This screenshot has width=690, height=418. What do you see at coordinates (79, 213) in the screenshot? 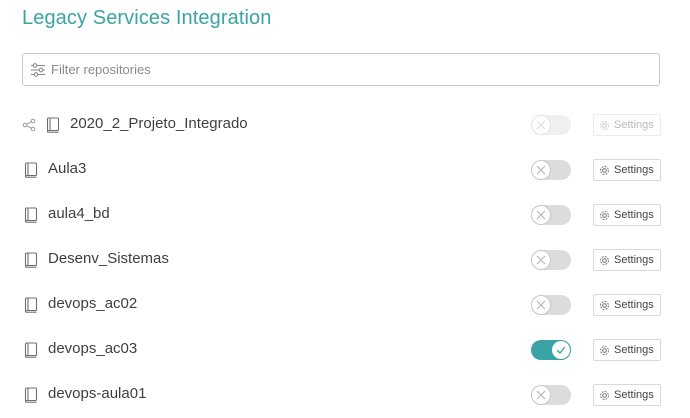
I see `repository-name: aula4_bd` at bounding box center [79, 213].